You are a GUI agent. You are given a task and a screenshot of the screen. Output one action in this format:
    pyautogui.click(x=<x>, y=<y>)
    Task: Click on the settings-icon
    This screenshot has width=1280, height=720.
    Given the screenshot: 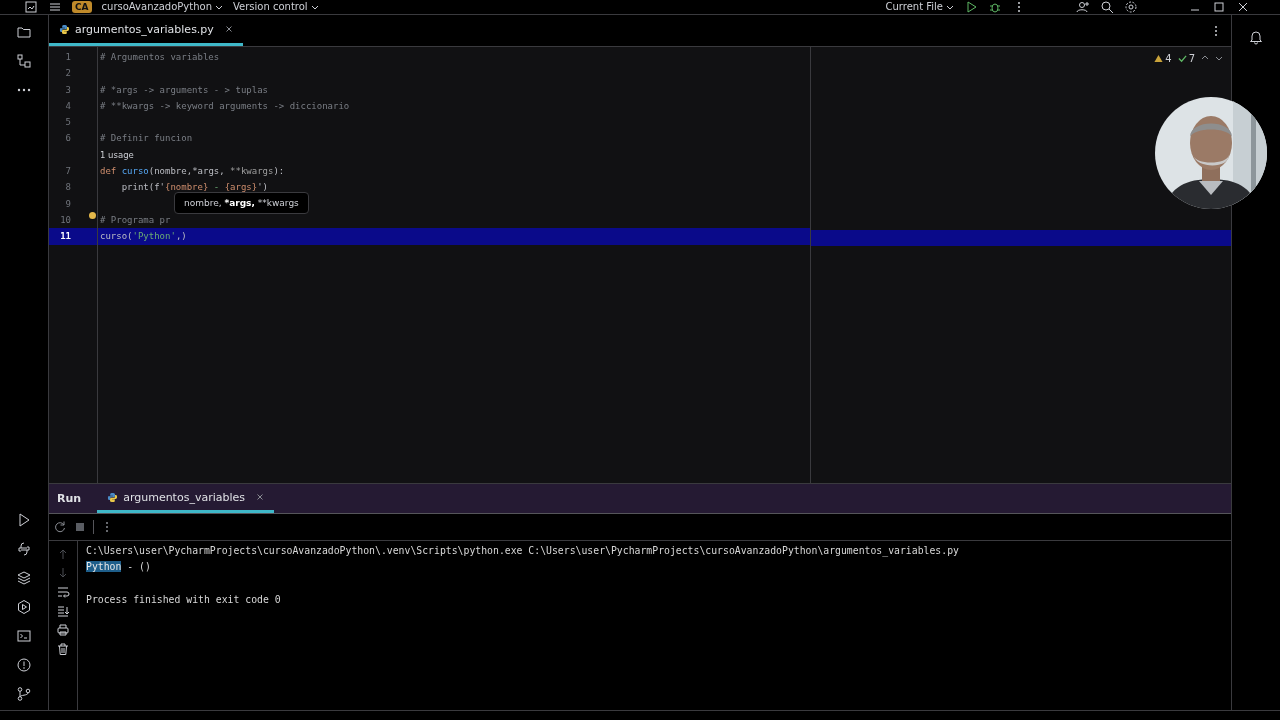 What is the action you would take?
    pyautogui.click(x=1131, y=7)
    